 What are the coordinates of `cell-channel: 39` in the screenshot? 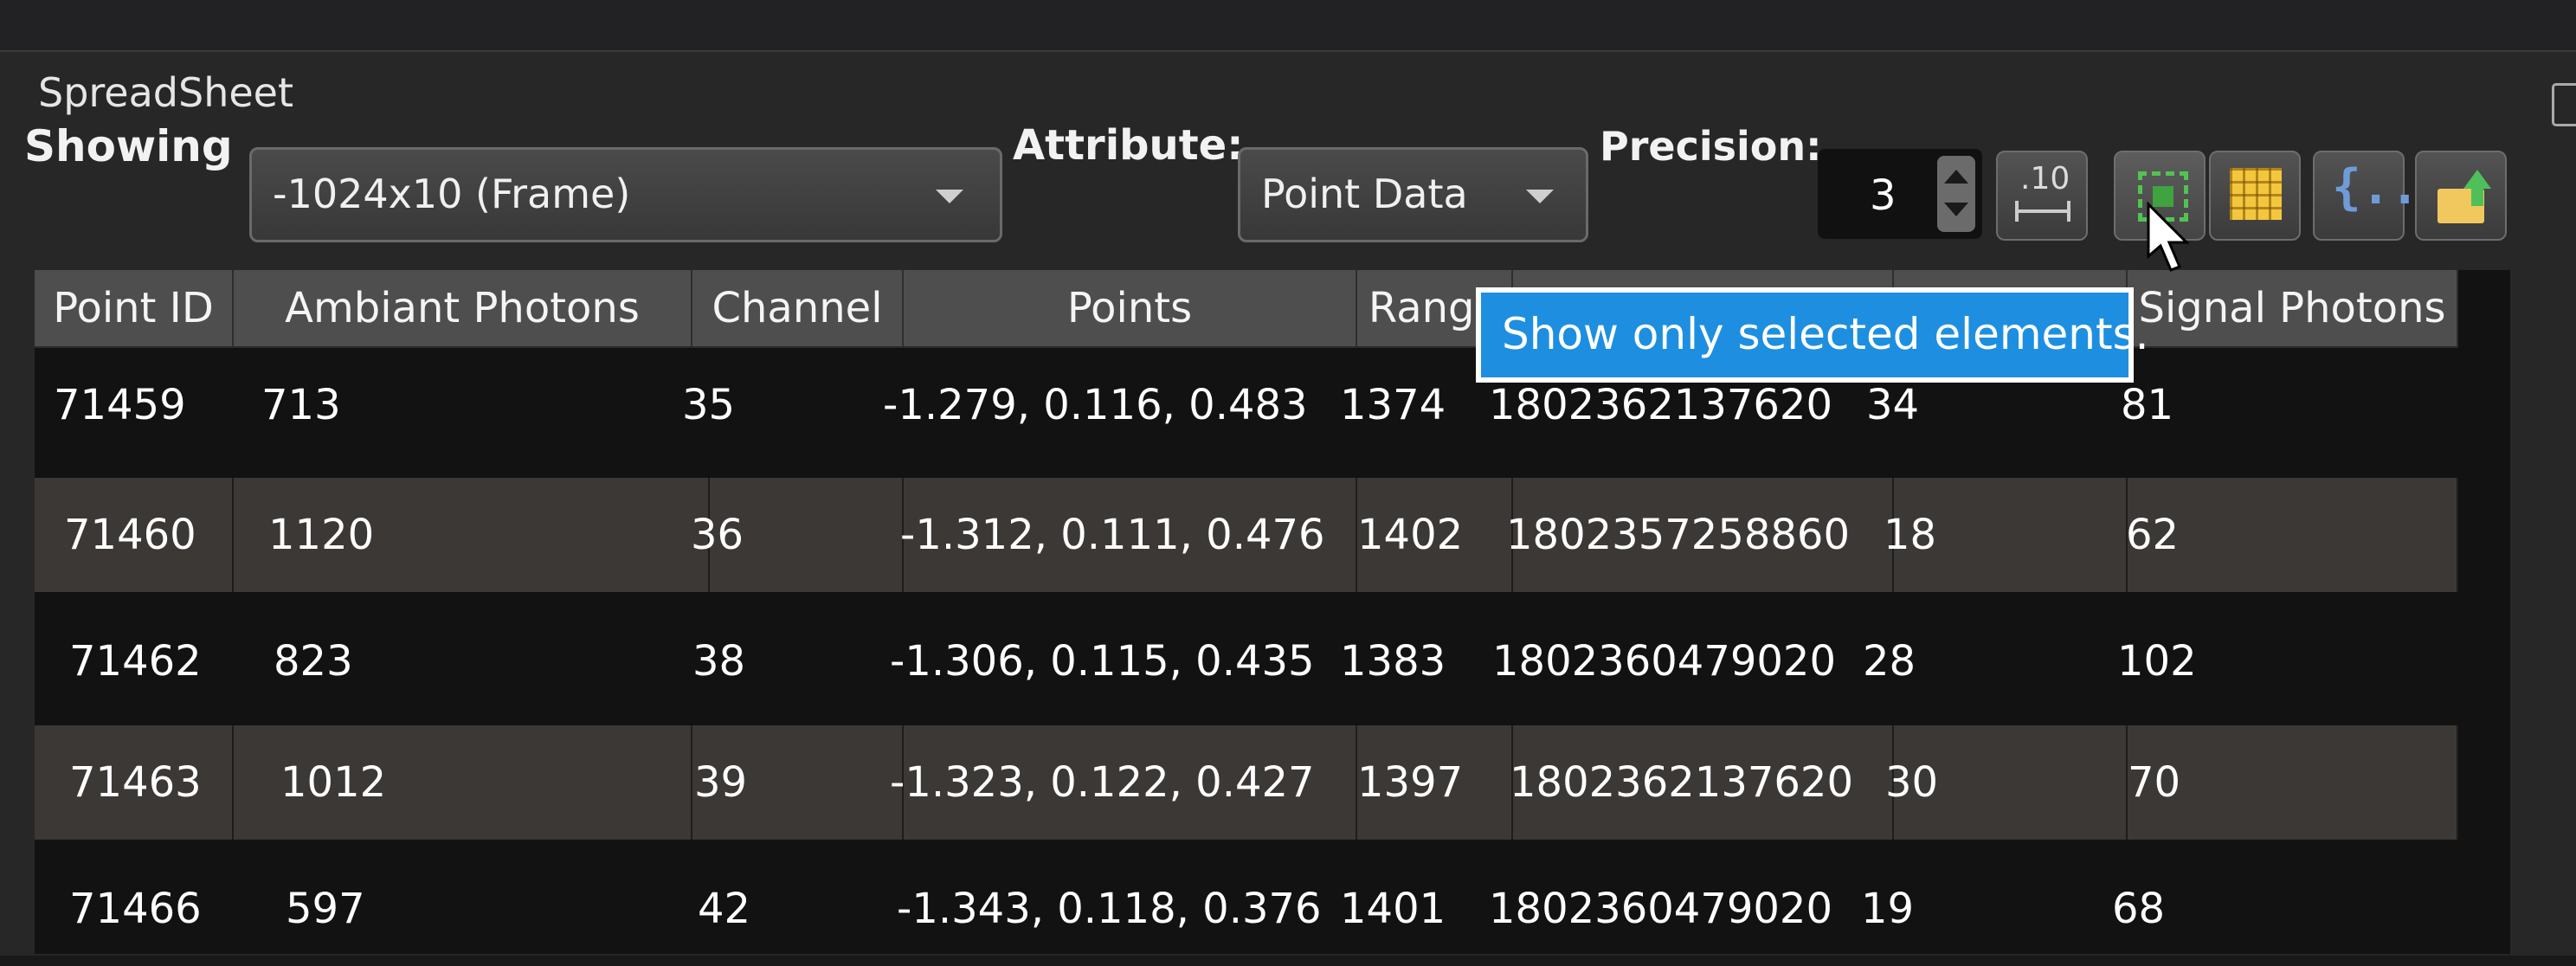 It's located at (790, 782).